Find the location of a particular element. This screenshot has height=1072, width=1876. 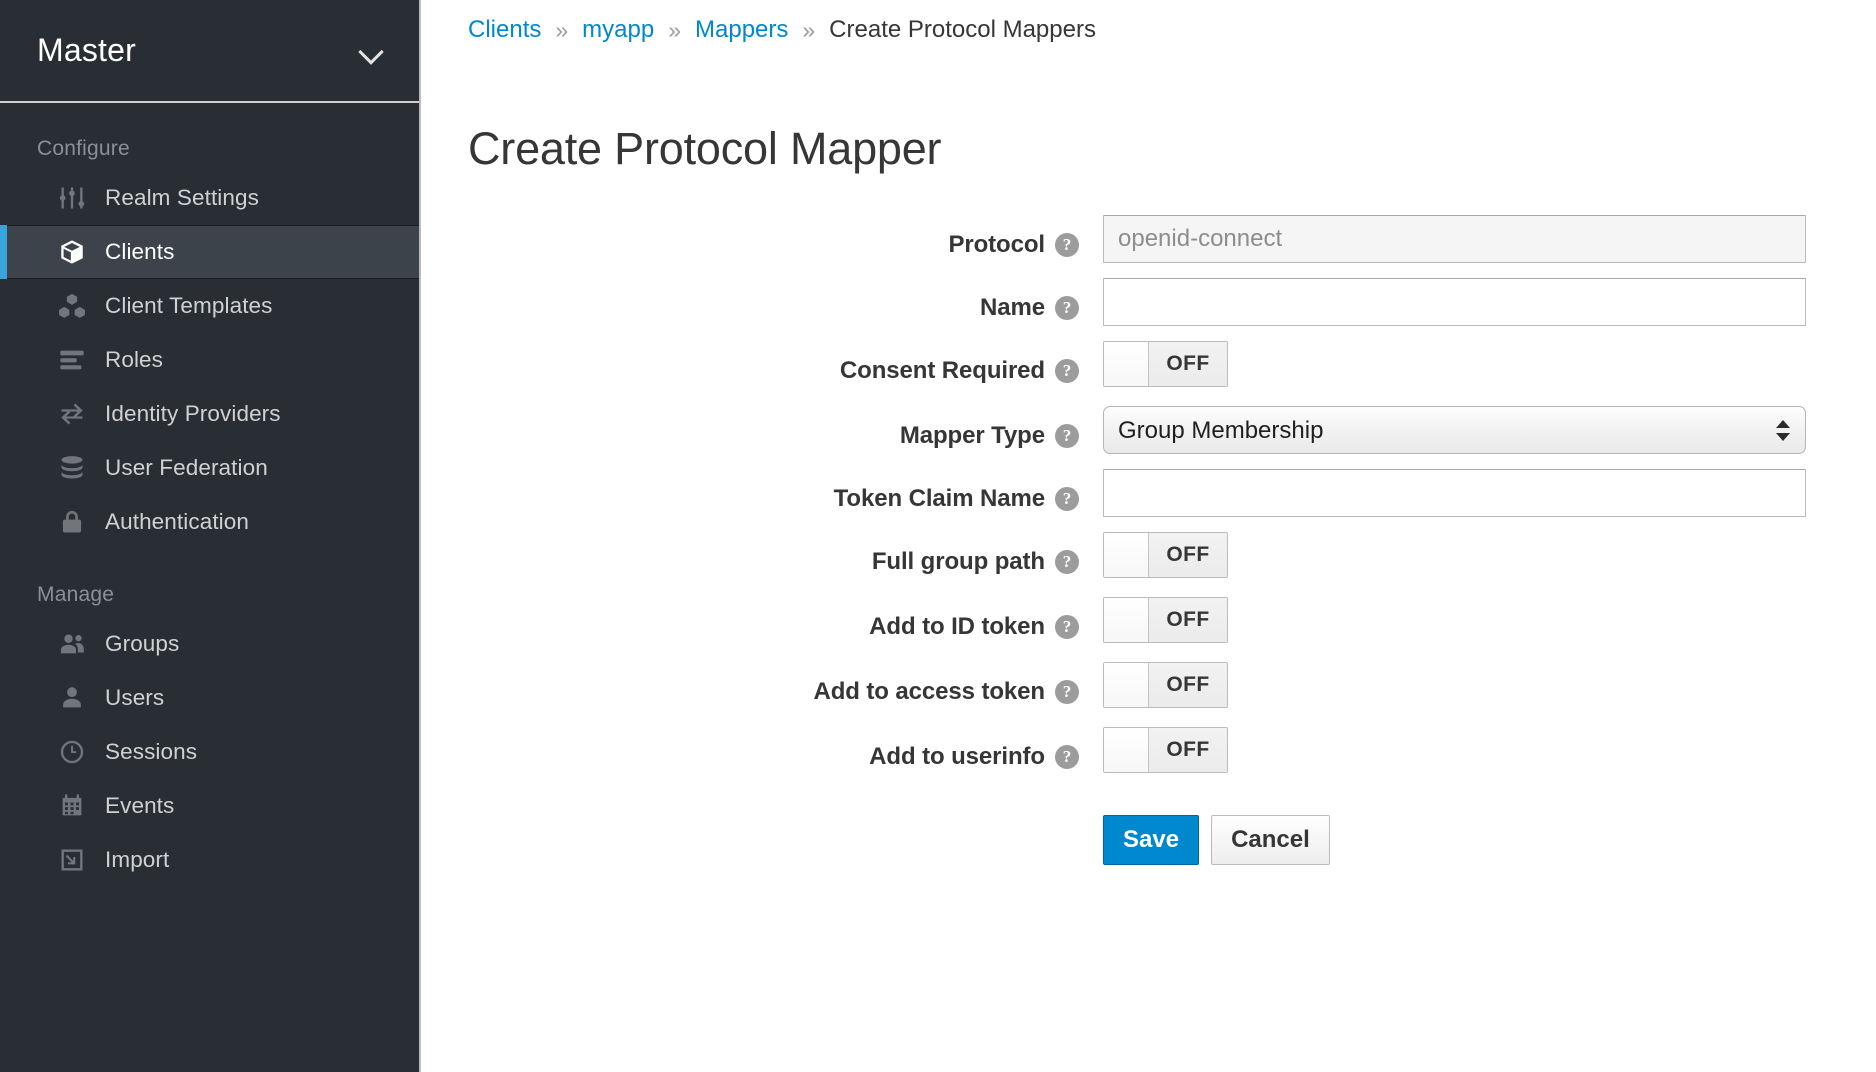

add-to-userinfo-toggle: OFF is located at coordinates (1165, 750).